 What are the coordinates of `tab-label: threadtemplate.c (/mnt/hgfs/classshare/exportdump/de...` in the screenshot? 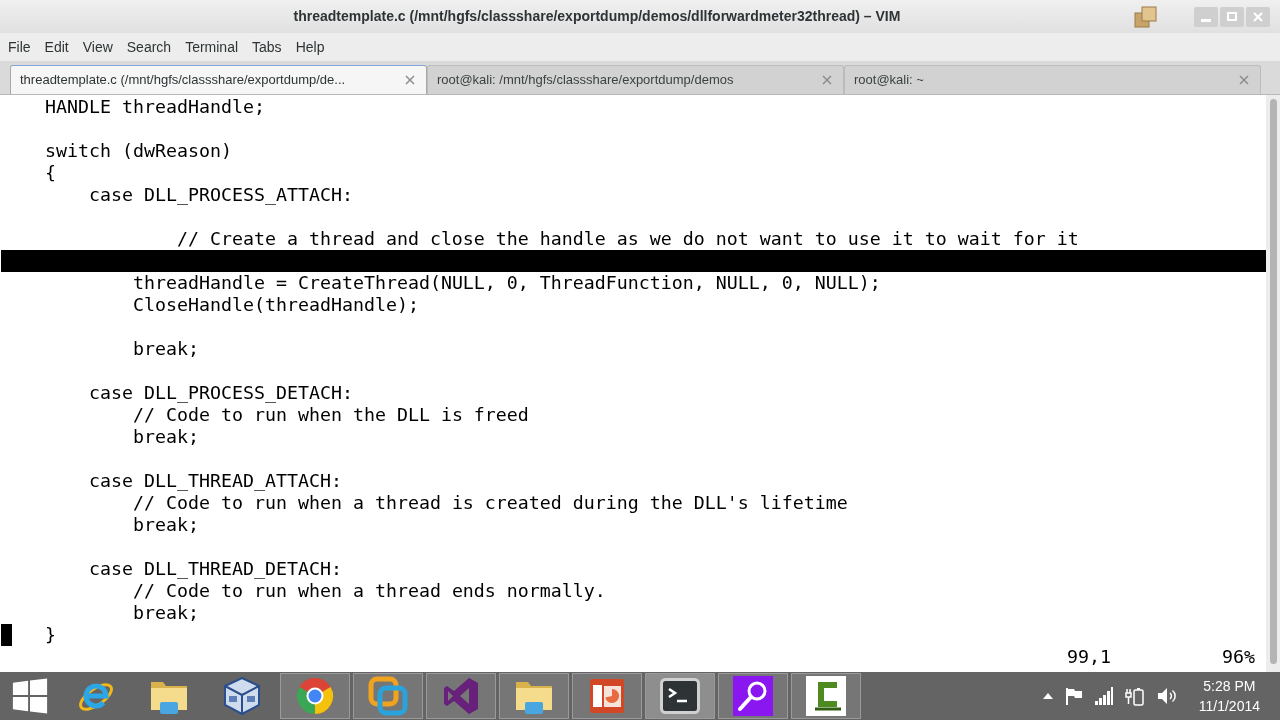 It's located at (183, 80).